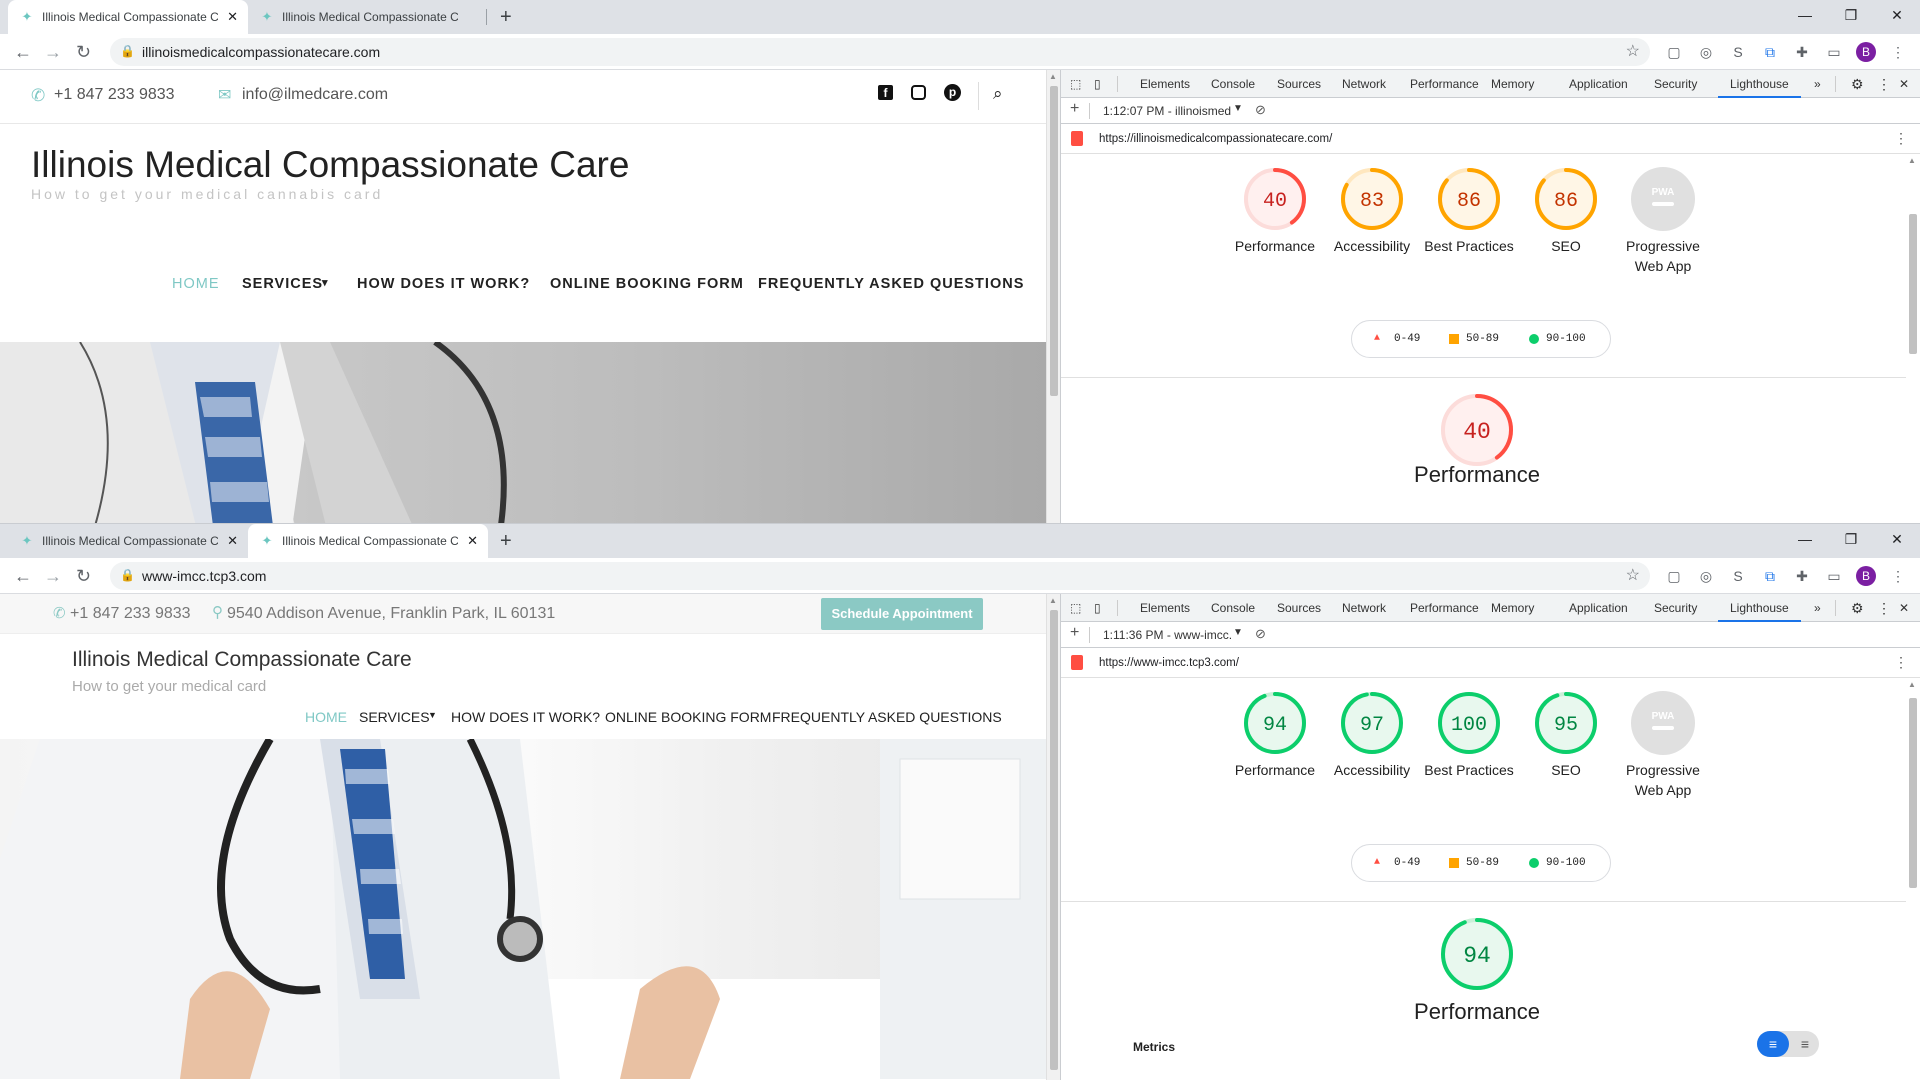 This screenshot has width=1920, height=1080. What do you see at coordinates (443, 284) in the screenshot?
I see `nav-how-it-works: HOW DOES IT WORK?` at bounding box center [443, 284].